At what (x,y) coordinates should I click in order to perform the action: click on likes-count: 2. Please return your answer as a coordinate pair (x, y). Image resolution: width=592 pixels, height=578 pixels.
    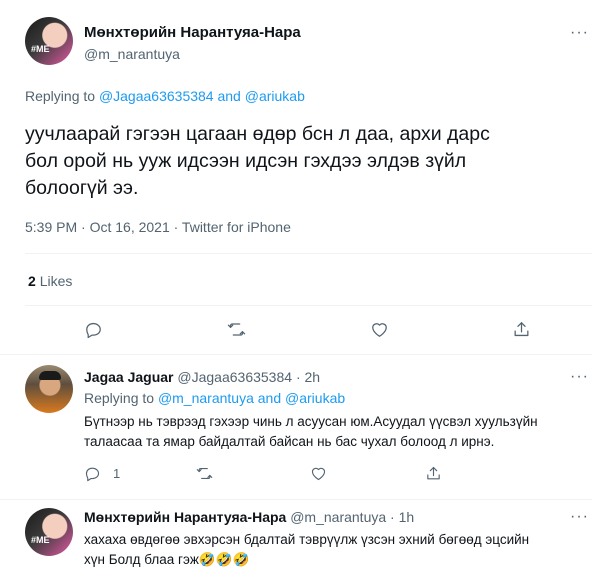
    Looking at the image, I should click on (32, 281).